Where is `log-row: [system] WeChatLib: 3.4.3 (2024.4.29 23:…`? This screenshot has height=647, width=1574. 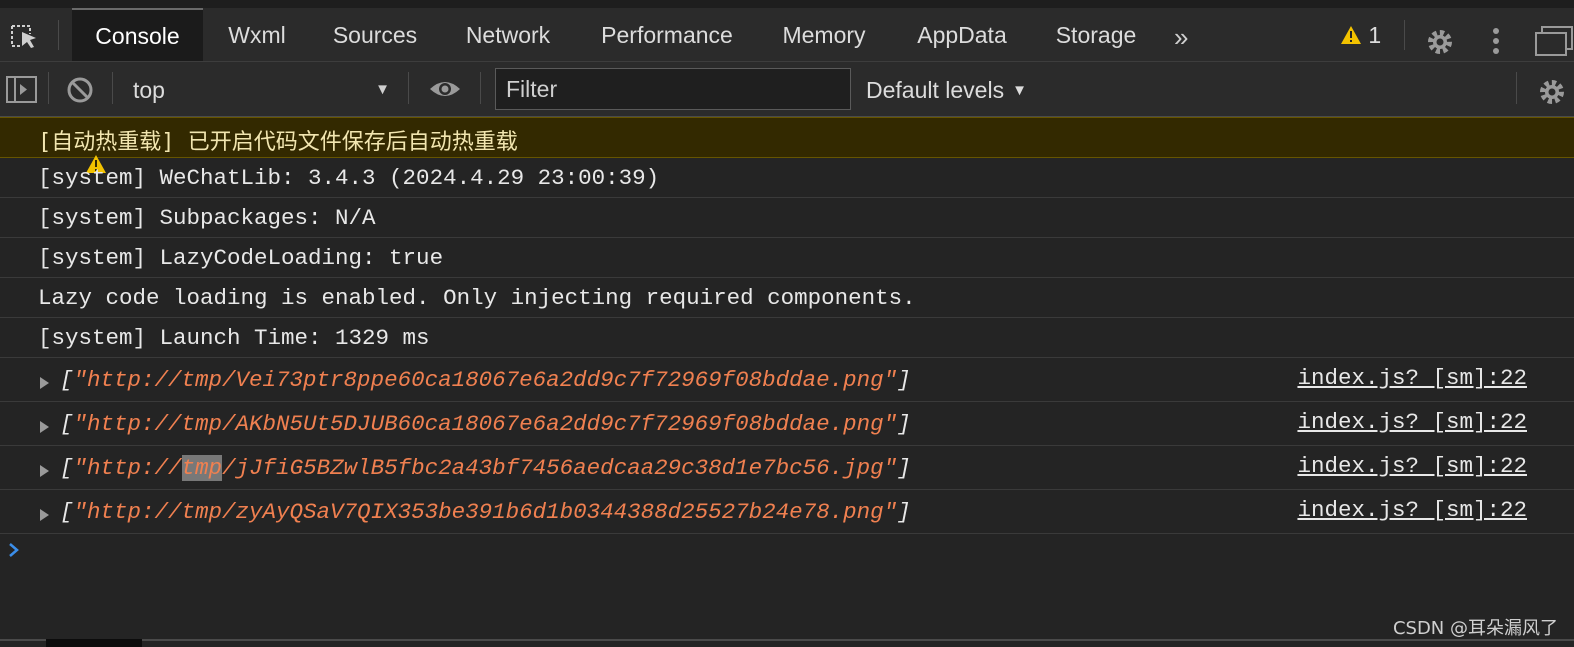
log-row: [system] WeChatLib: 3.4.3 (2024.4.29 23:… is located at coordinates (787, 178).